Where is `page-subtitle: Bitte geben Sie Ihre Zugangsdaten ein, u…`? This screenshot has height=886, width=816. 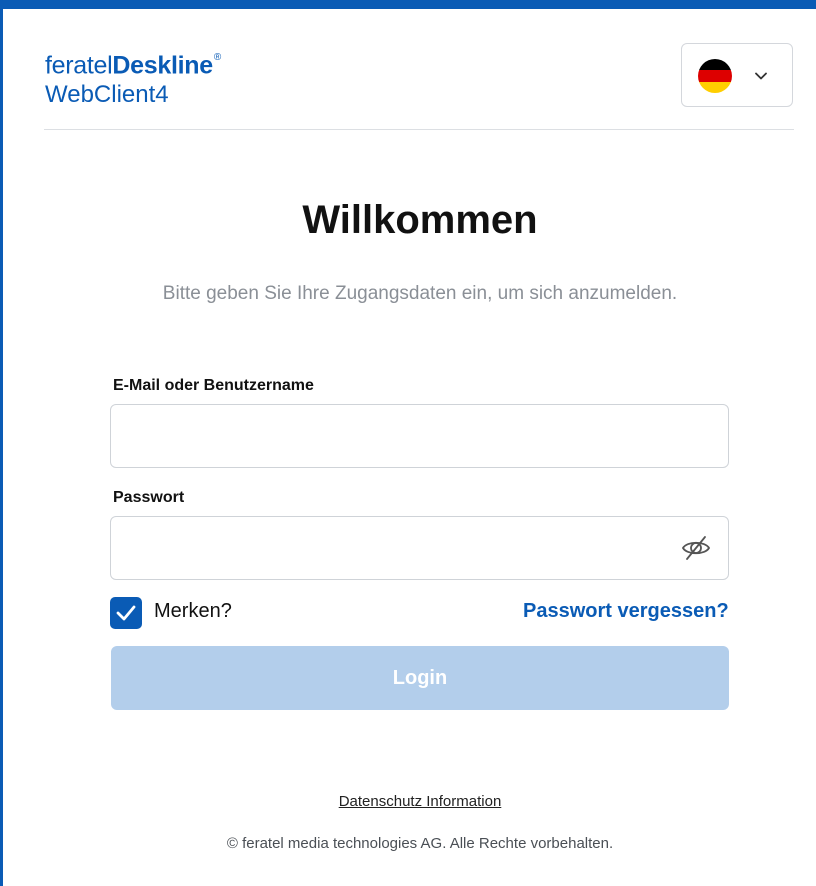
page-subtitle: Bitte geben Sie Ihre Zugangsdaten ein, u… is located at coordinates (420, 293).